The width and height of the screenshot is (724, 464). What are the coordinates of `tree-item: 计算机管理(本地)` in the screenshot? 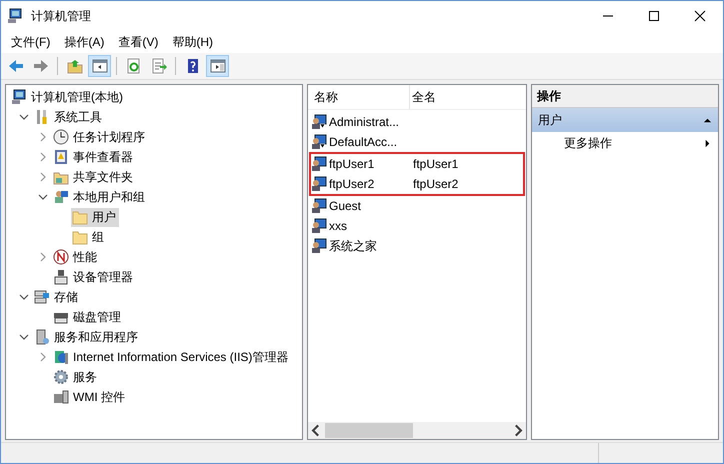 It's located at (68, 97).